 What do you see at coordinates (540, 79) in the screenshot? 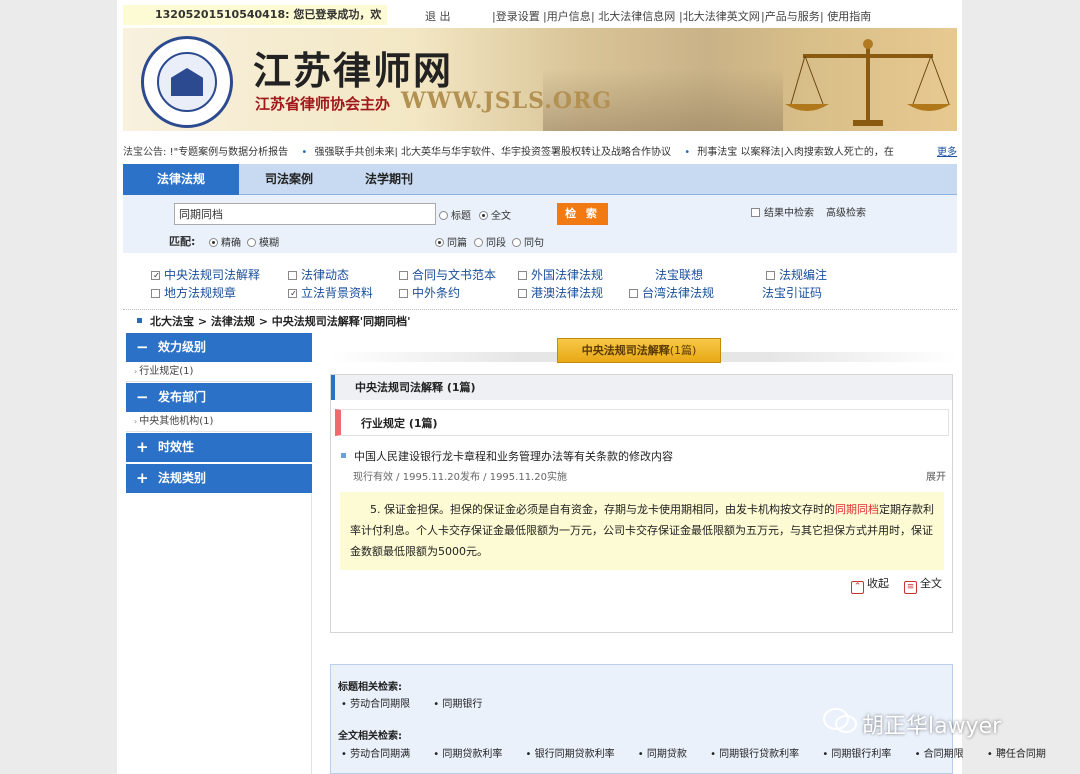
I see `site-banner: 江苏律师网 江苏省律师协会主办 WWW.JSLS.ORG` at bounding box center [540, 79].